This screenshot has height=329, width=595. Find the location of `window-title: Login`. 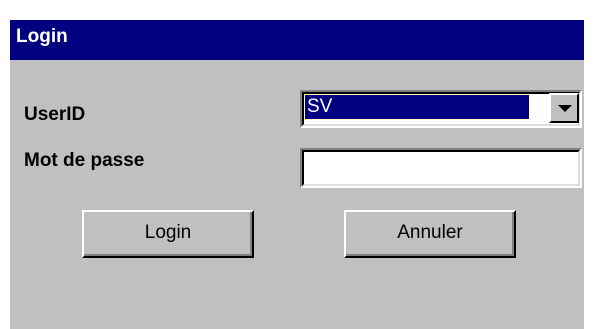

window-title: Login is located at coordinates (297, 40).